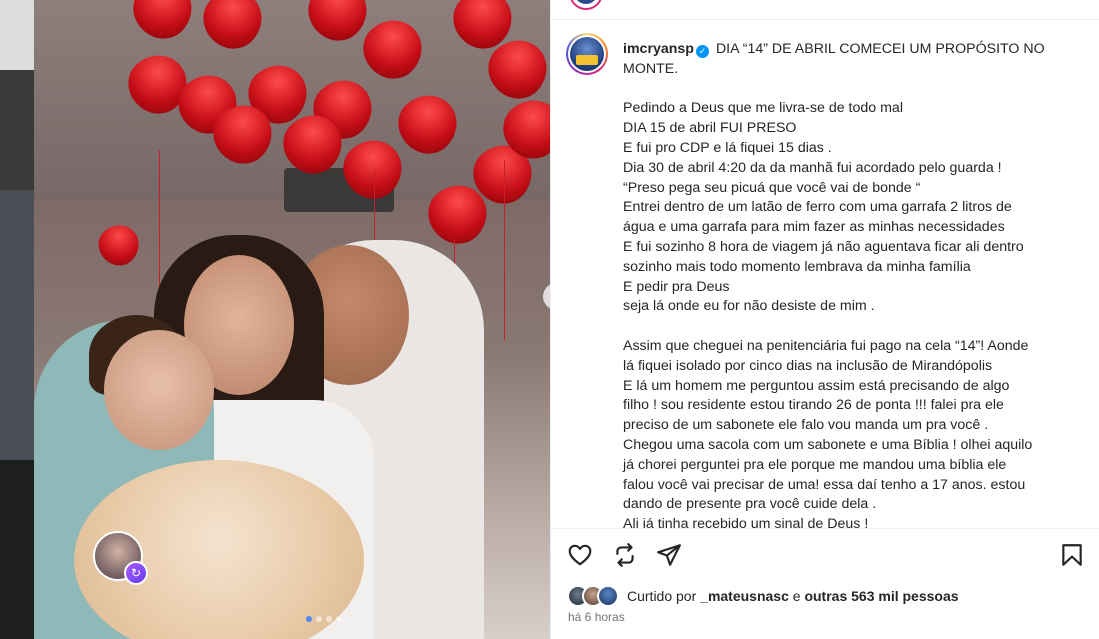  I want to click on bookmark-icon, so click(1072, 555).